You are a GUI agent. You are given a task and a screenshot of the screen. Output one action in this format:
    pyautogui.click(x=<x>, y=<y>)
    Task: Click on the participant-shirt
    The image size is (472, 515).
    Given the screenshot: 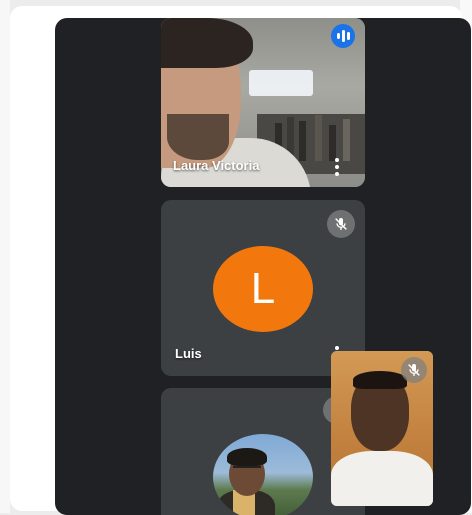 What is the action you would take?
    pyautogui.click(x=382, y=478)
    